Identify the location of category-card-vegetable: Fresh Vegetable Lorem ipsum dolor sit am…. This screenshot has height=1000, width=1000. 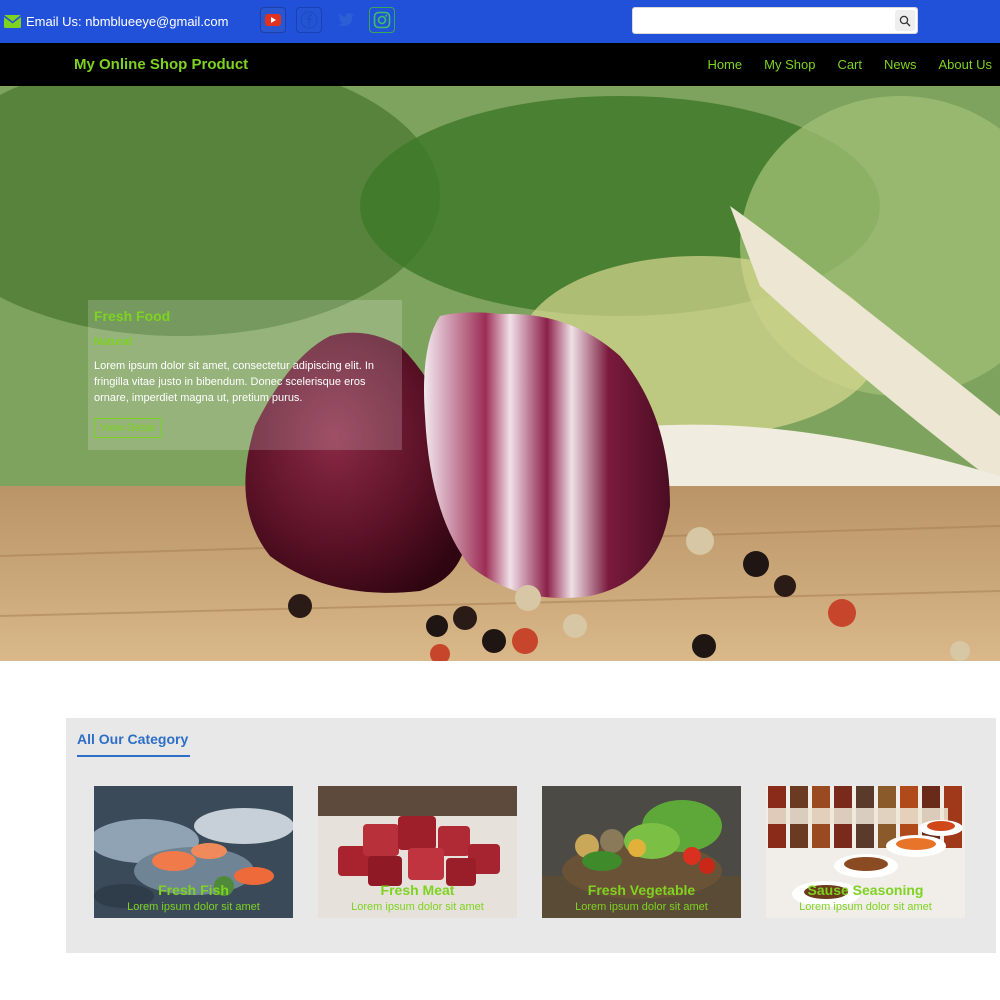
(641, 852).